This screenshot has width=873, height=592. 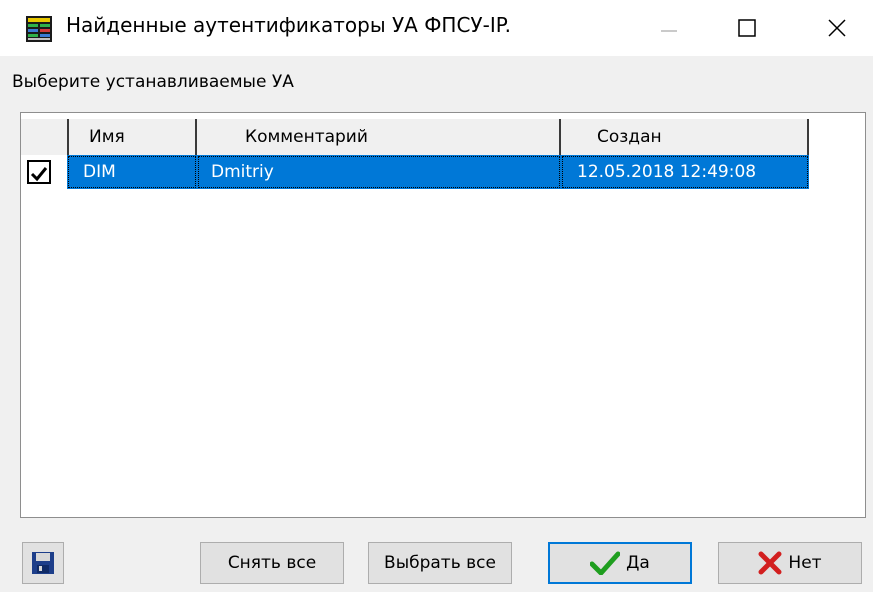 I want to click on row-checkbox, so click(x=39, y=172).